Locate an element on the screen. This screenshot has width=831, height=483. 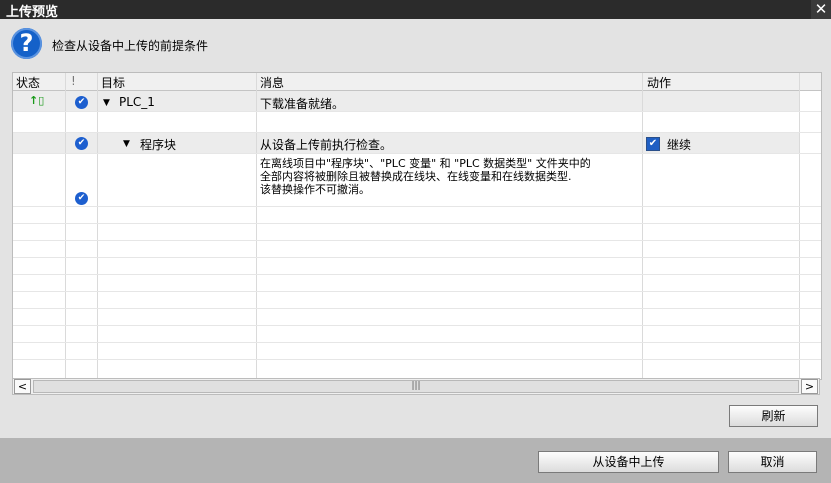
header-target: 目标 is located at coordinates (113, 82).